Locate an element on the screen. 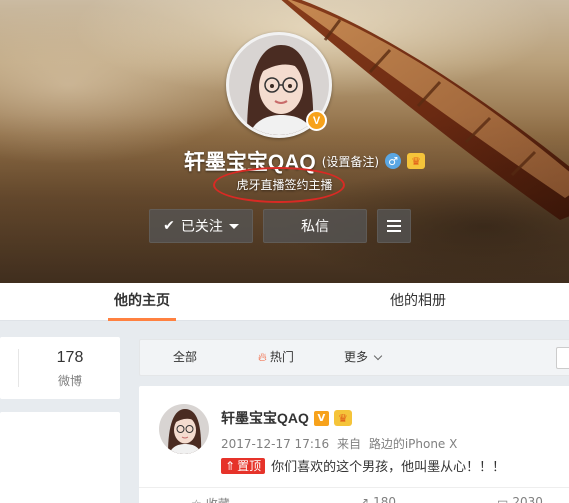  private-message-label: 私信 is located at coordinates (315, 227).